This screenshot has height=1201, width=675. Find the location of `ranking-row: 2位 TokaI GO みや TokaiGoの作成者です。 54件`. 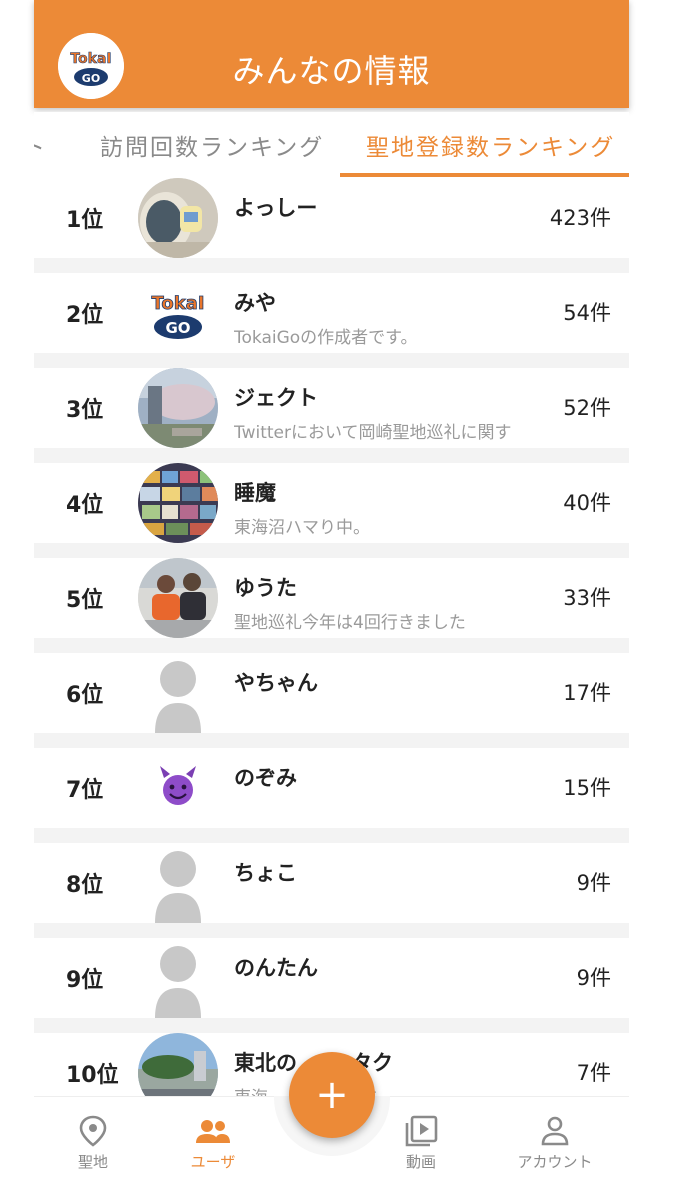

ranking-row: 2位 TokaI GO みや TokaiGoの作成者です。 54件 is located at coordinates (331, 313).